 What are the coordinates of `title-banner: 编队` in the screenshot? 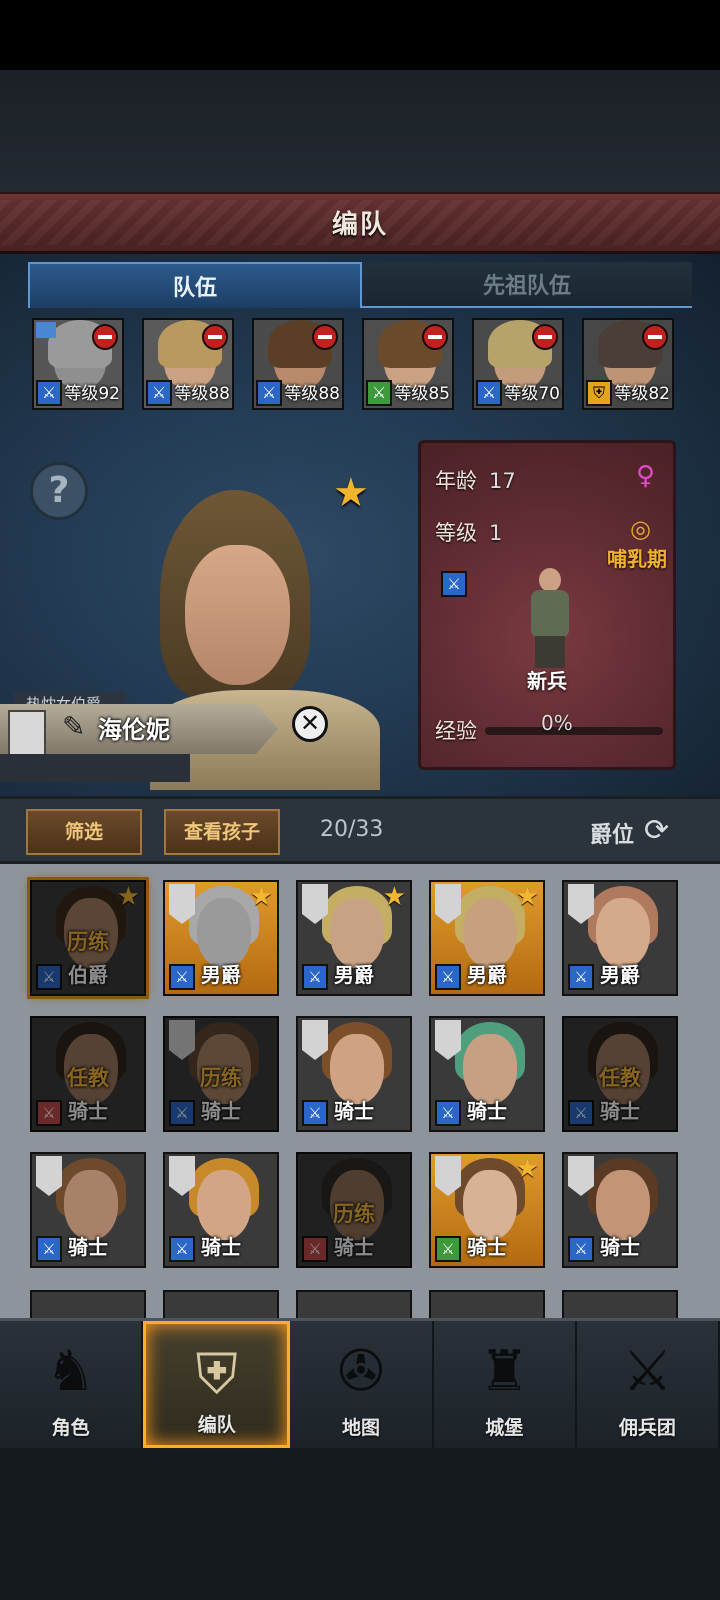 It's located at (360, 223).